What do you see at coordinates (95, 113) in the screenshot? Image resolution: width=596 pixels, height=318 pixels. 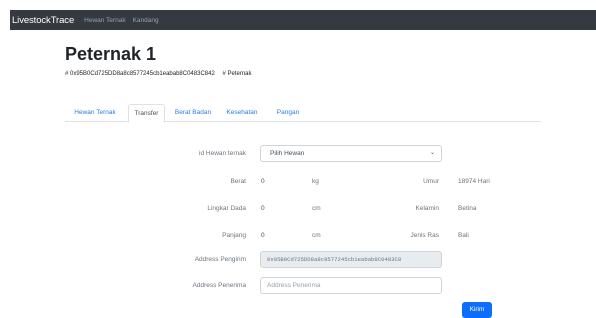 I see `tab-hewan-ternak: Hewan Ternak` at bounding box center [95, 113].